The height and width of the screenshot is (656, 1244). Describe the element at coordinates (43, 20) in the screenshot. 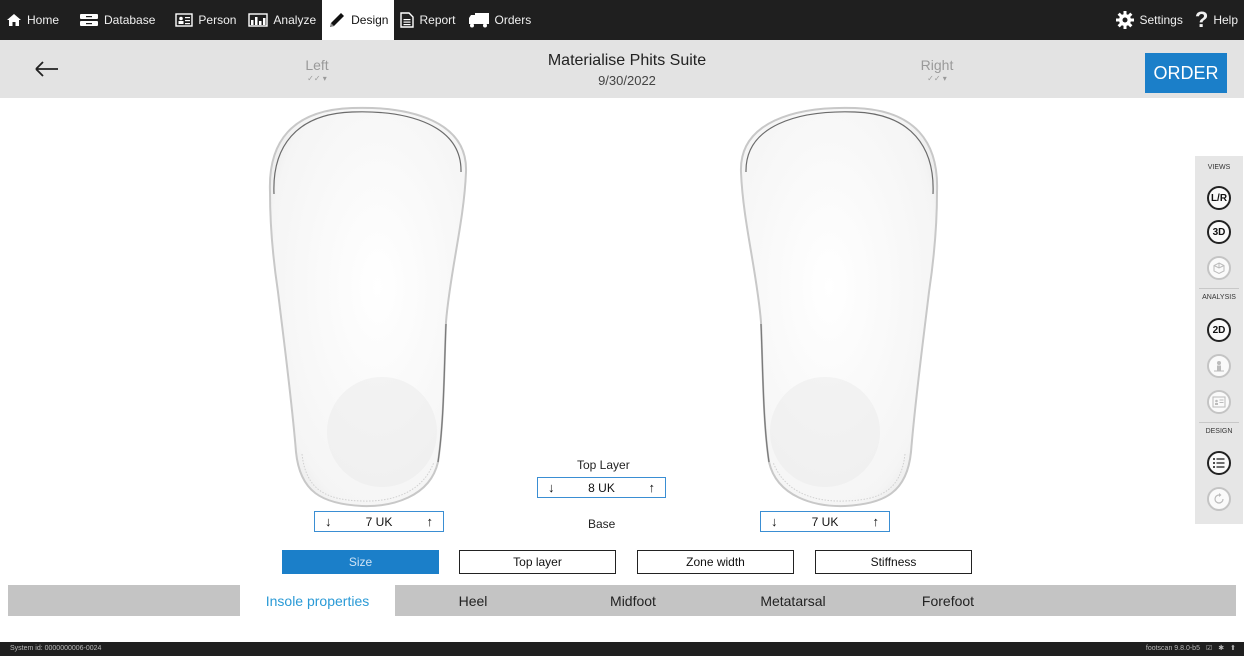

I see `nav-home-label: Home` at that location.